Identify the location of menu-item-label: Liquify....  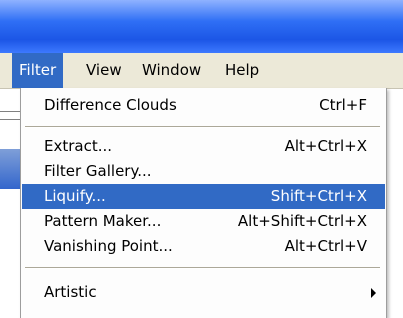
(75, 196).